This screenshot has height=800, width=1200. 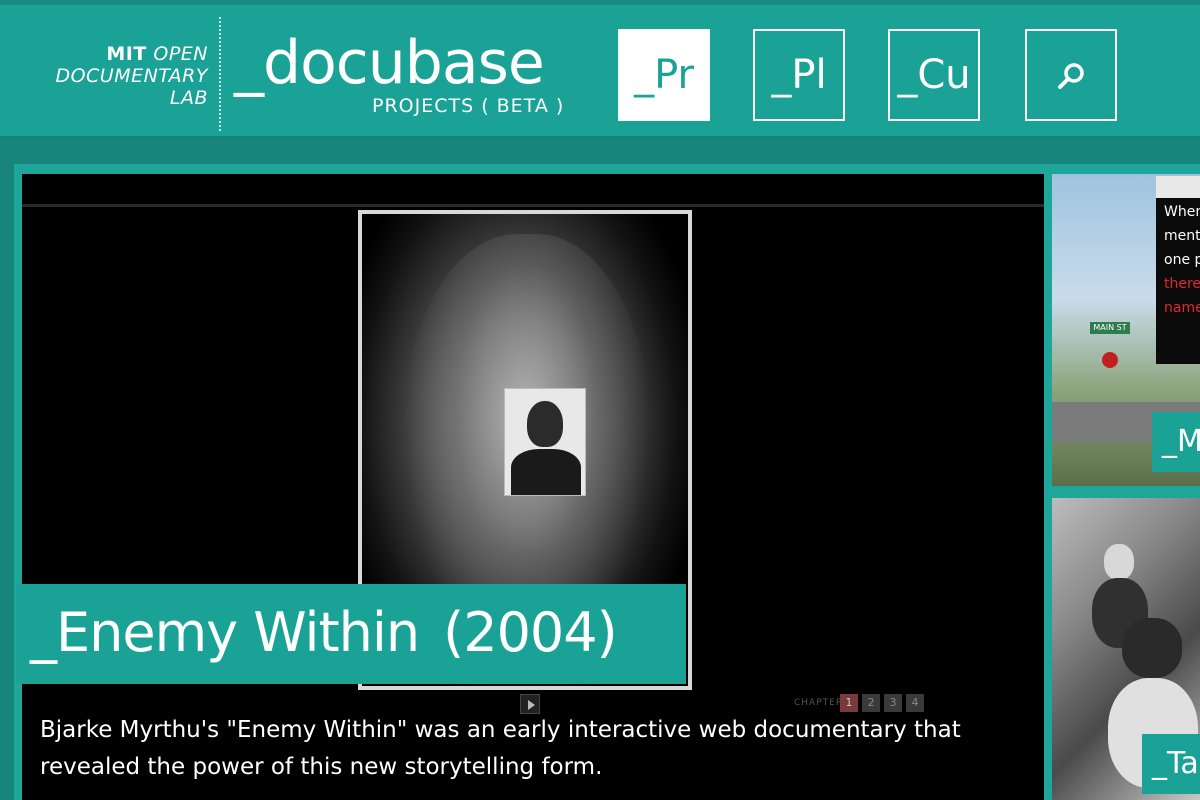 I want to click on poster-line: named, so click(x=1182, y=308).